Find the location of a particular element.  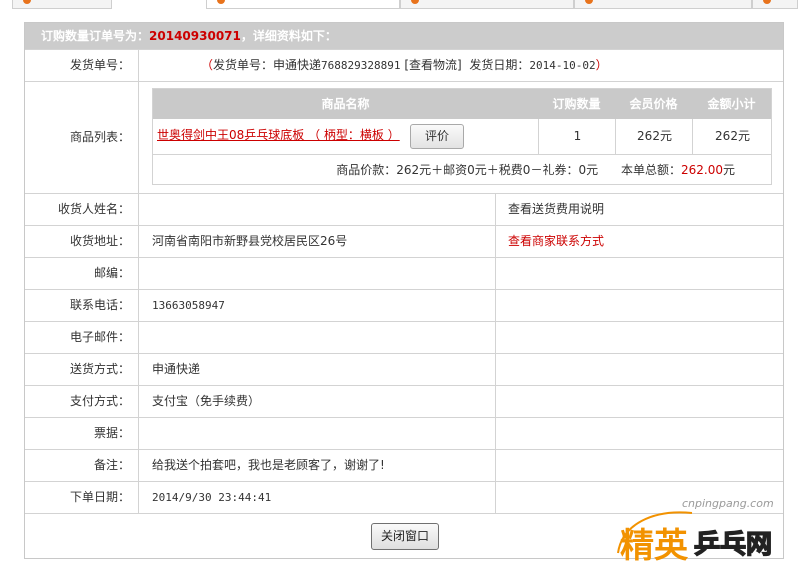

product-table-header: 商品名称 订购数量 会员价格 金额小计 is located at coordinates (462, 104).